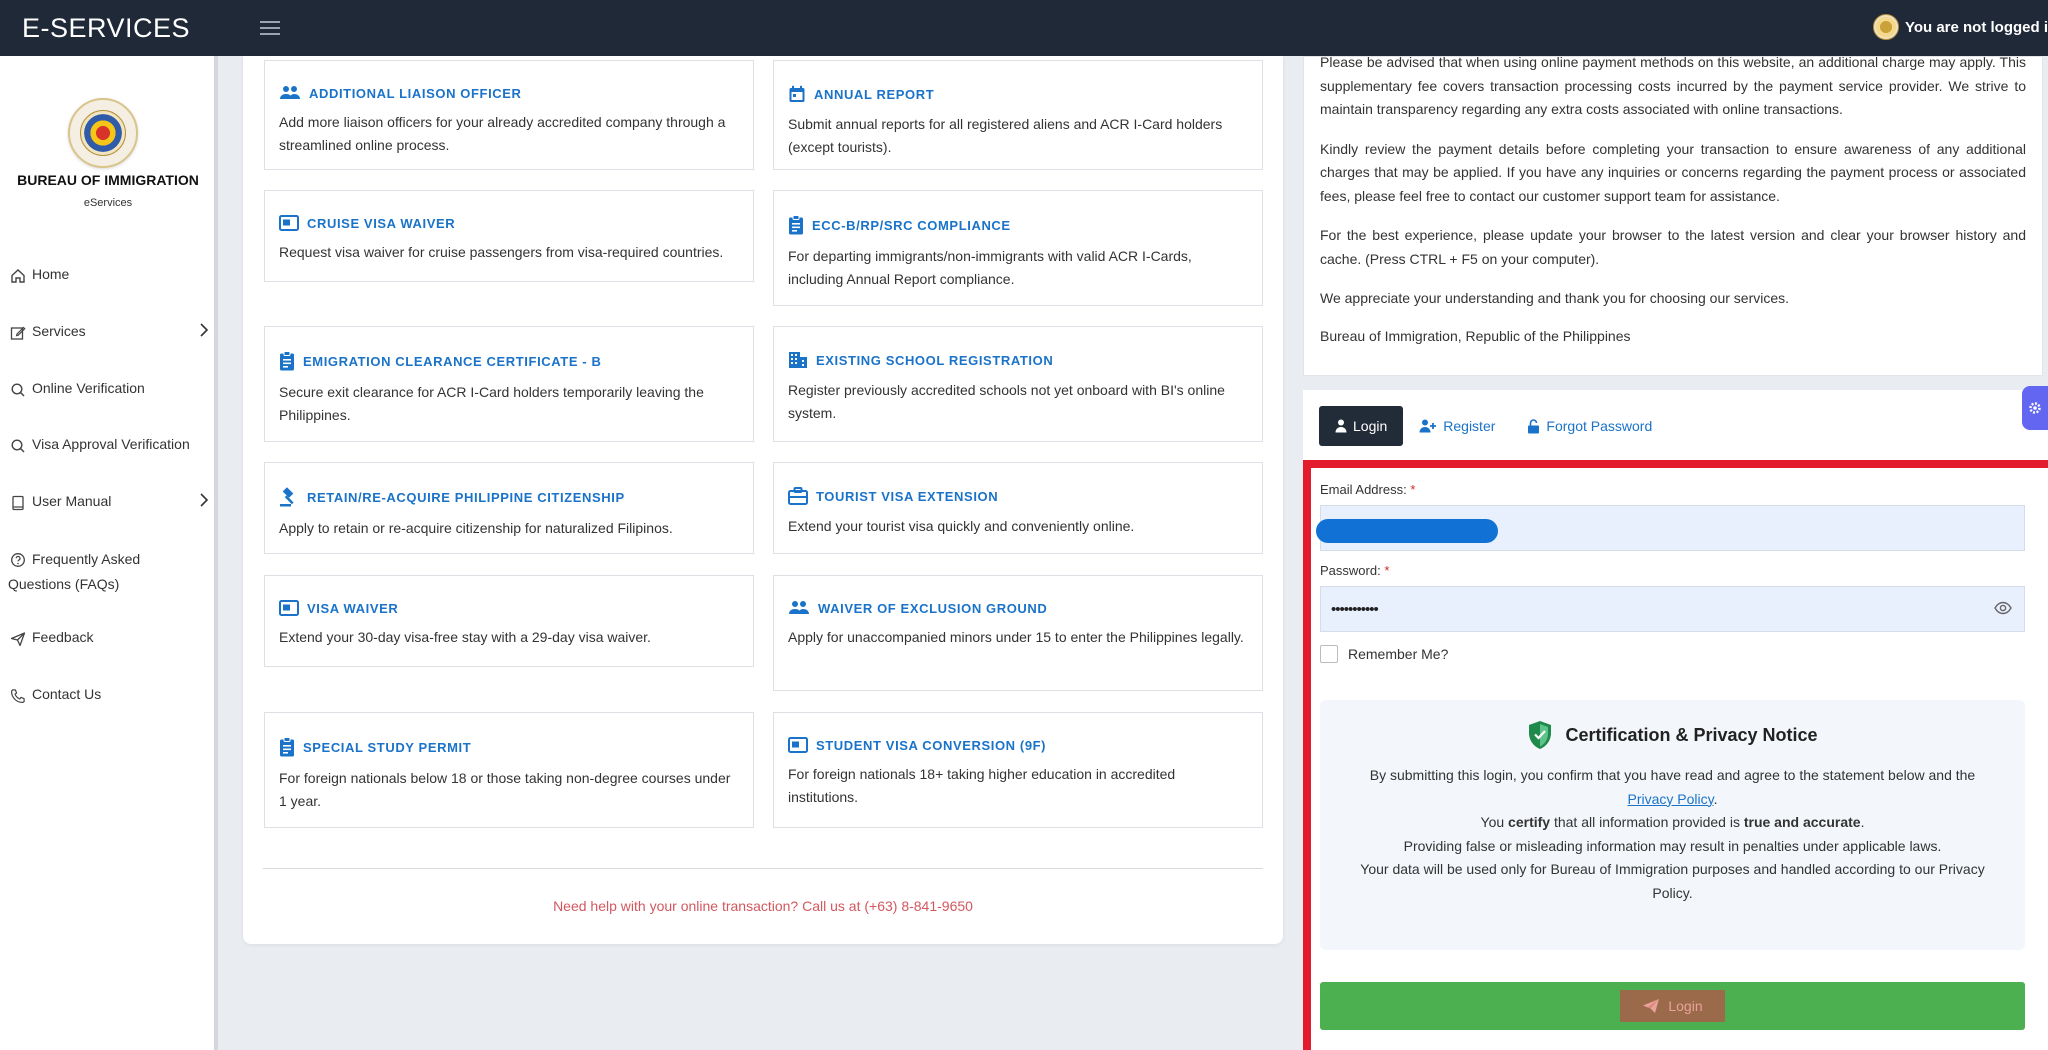 This screenshot has width=2048, height=1050. I want to click on phone-icon, so click(18, 696).